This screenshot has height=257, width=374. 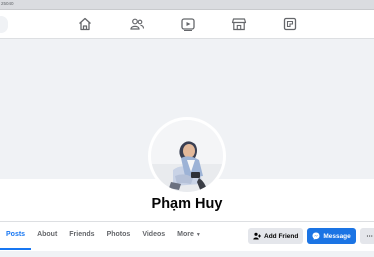 I want to click on messenger-icon, so click(x=316, y=236).